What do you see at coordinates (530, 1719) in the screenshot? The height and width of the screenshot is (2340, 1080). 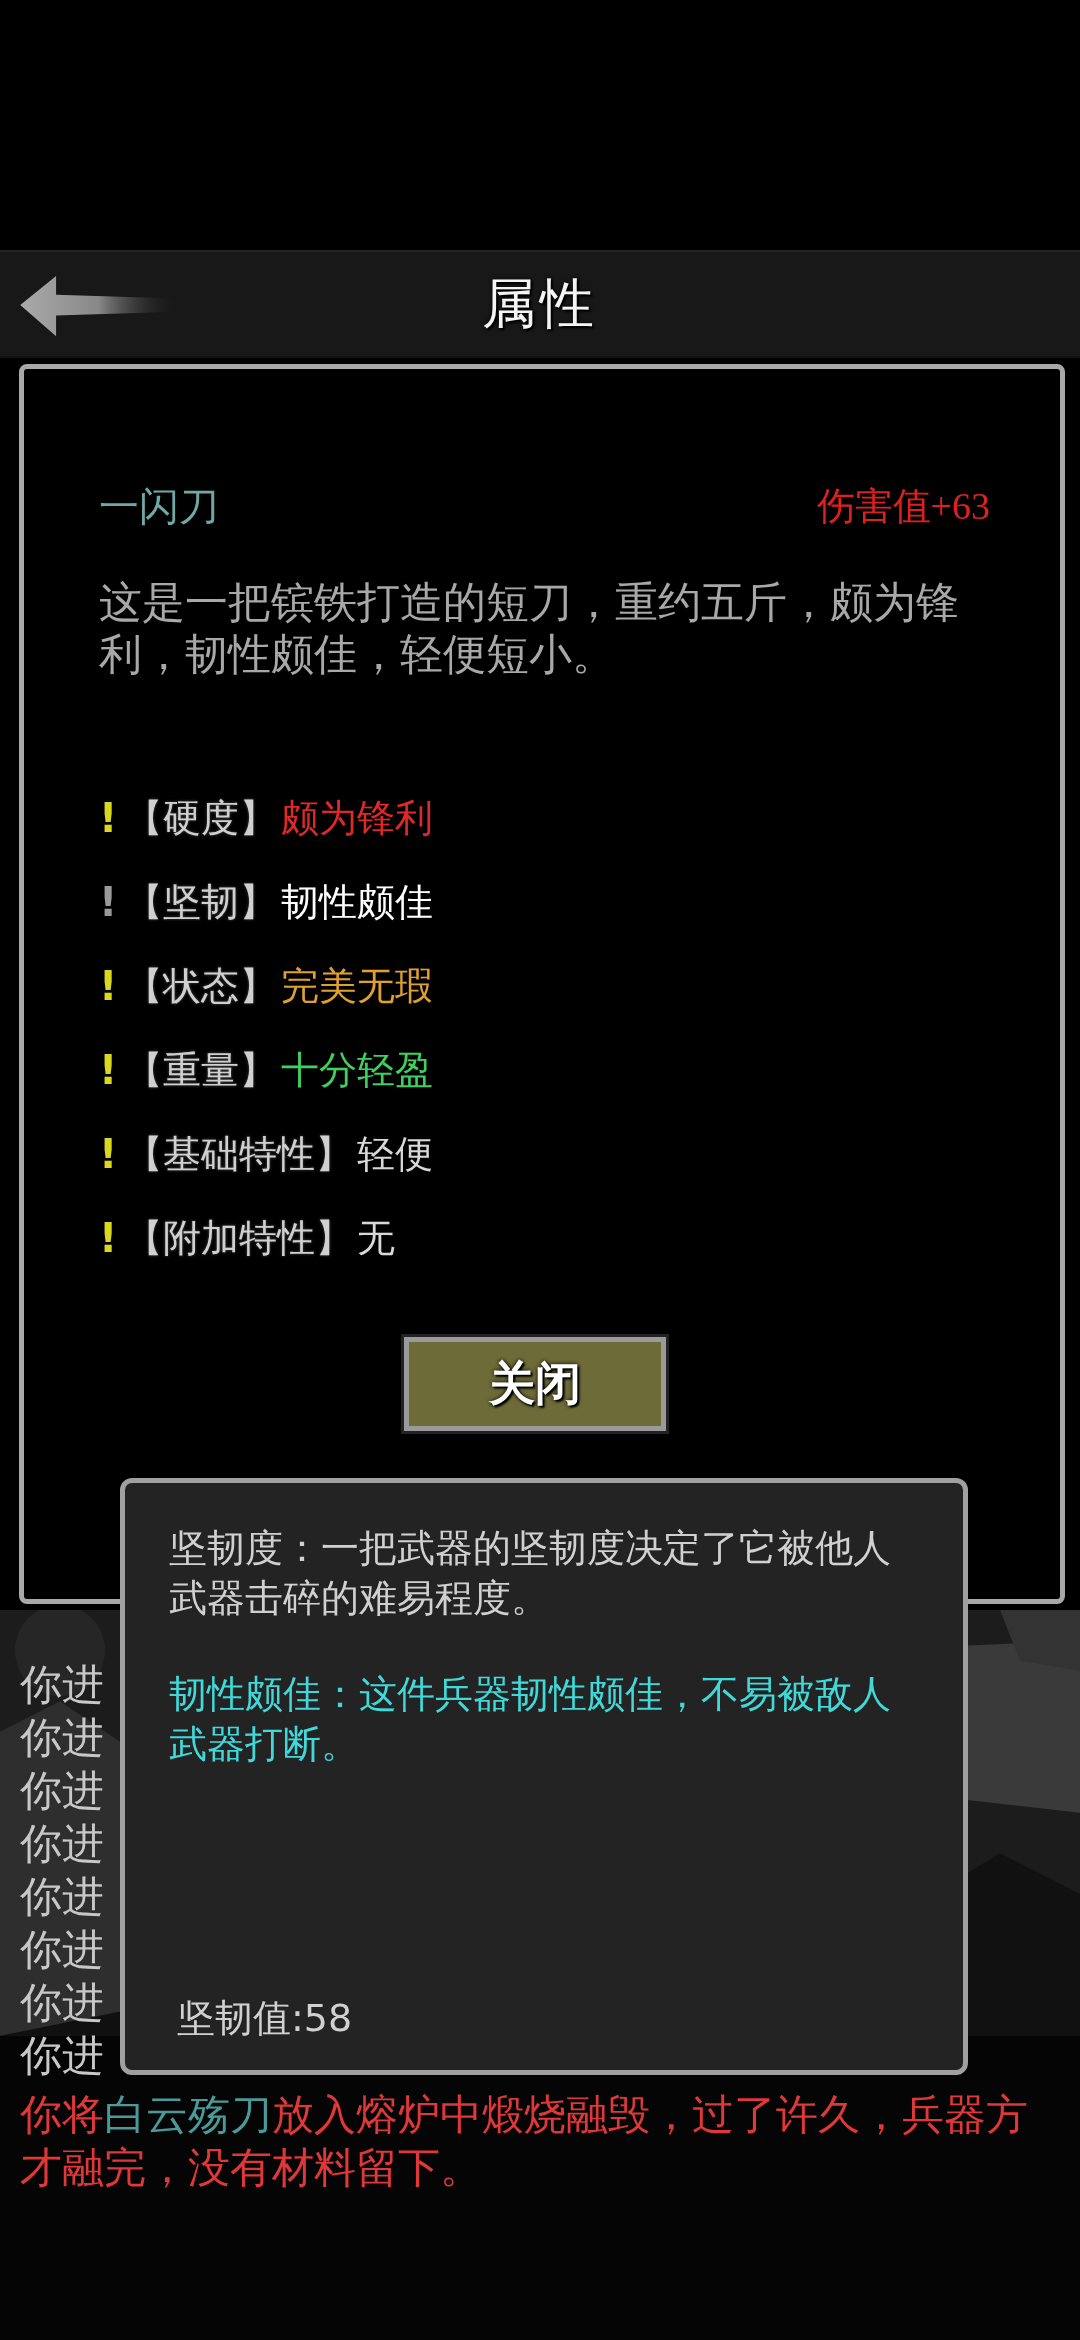 I see `tooltip-detail: 韧性颇佳：这件兵器韧性颇佳，不易被敌人武器打断。` at bounding box center [530, 1719].